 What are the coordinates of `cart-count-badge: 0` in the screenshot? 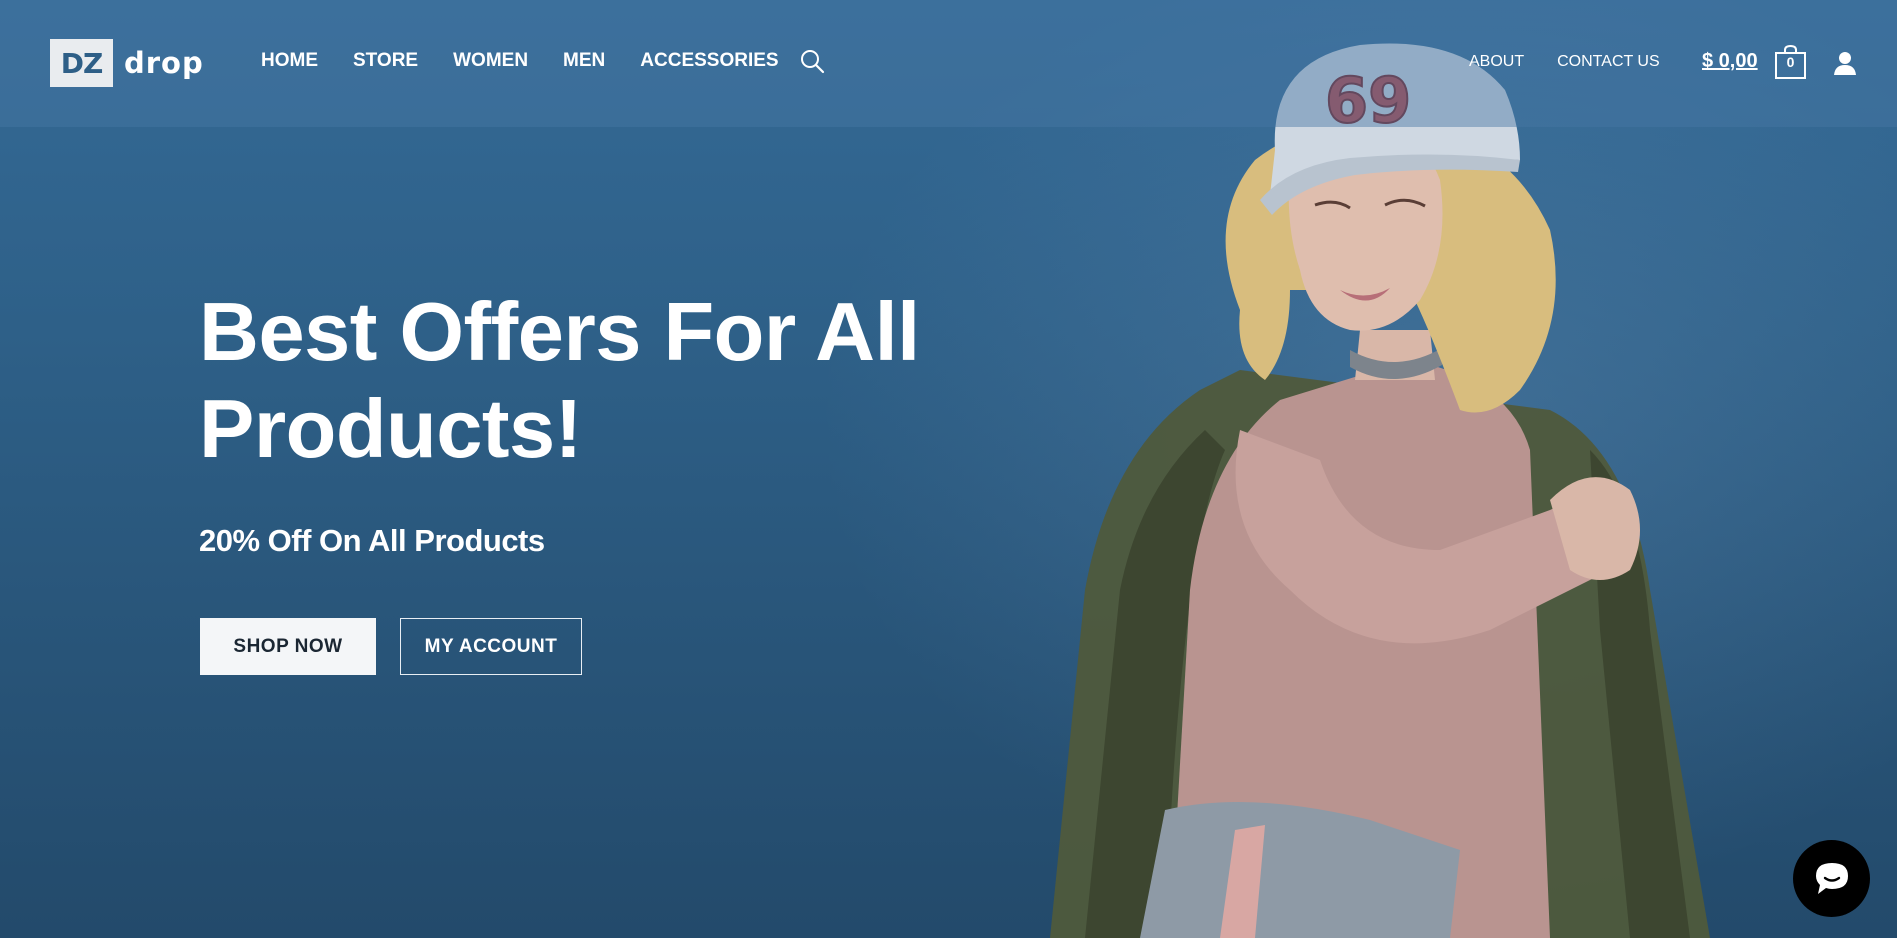 It's located at (1790, 62).